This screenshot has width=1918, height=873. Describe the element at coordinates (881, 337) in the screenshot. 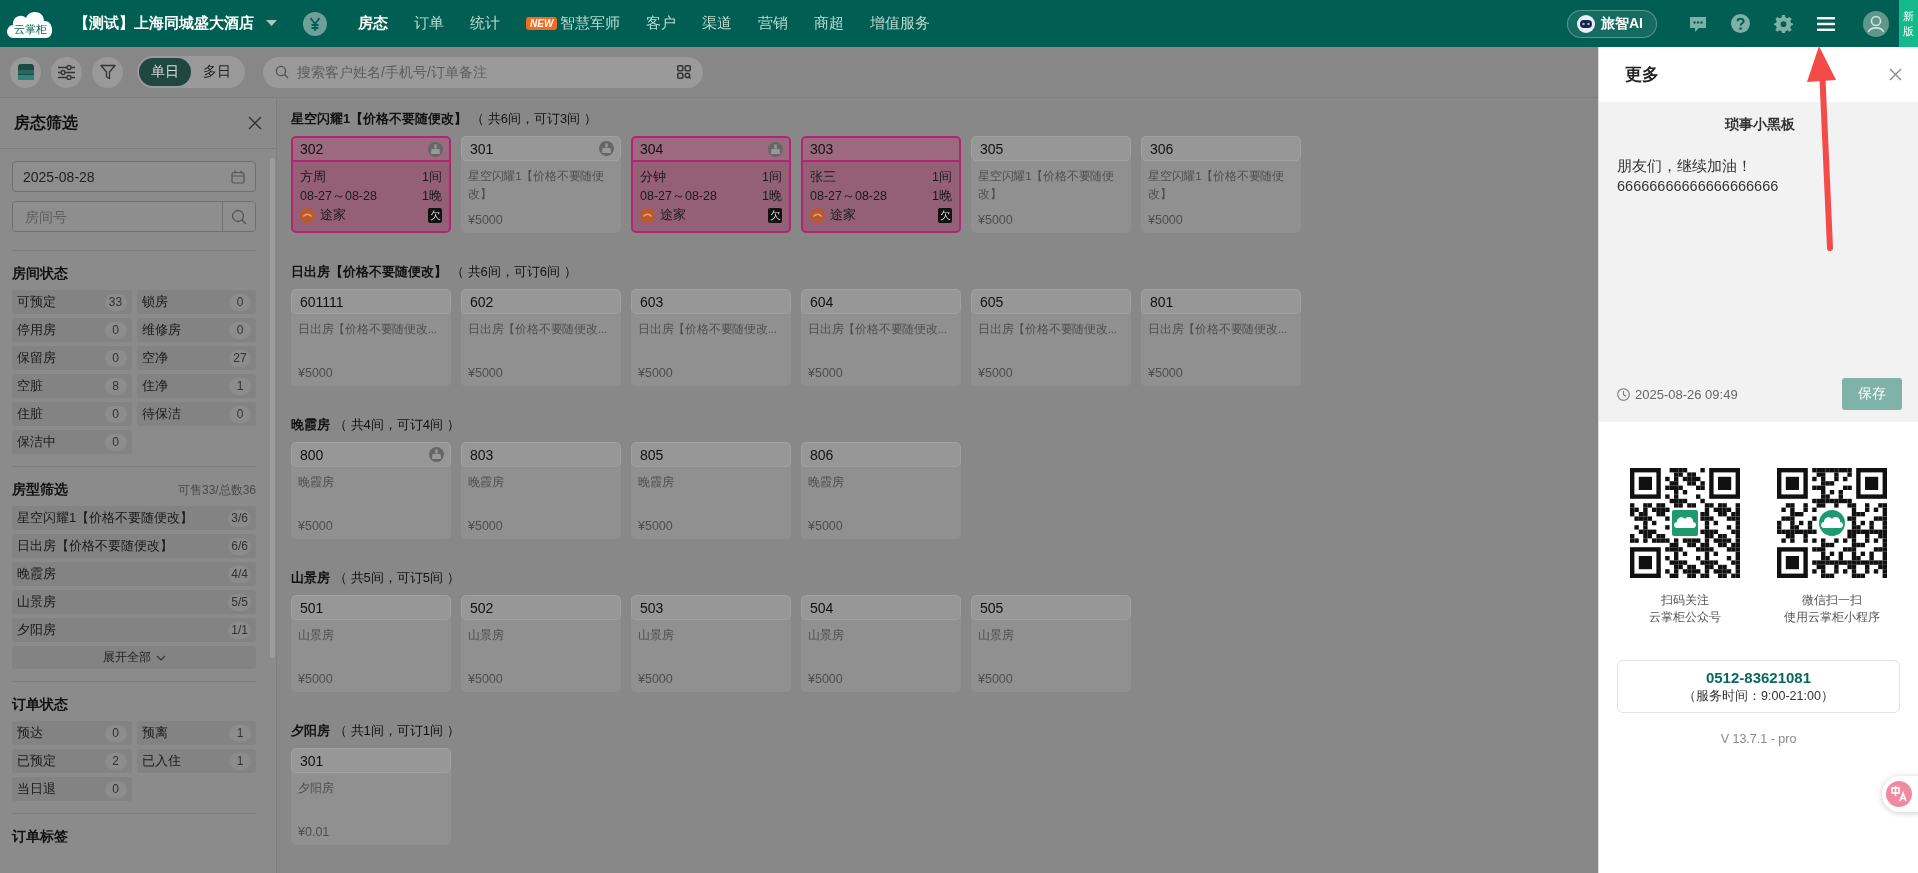

I see `room-card: 604 日出房【价格不要随便改... ¥5000` at that location.